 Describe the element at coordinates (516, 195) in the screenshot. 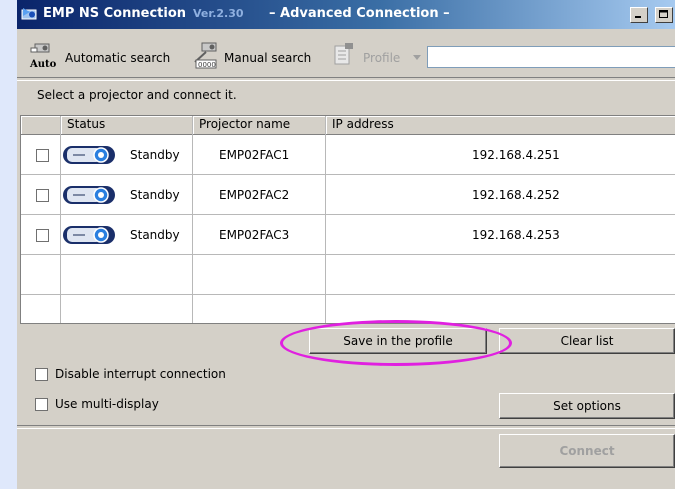

I see `ip-address: 192.168.4.252` at that location.